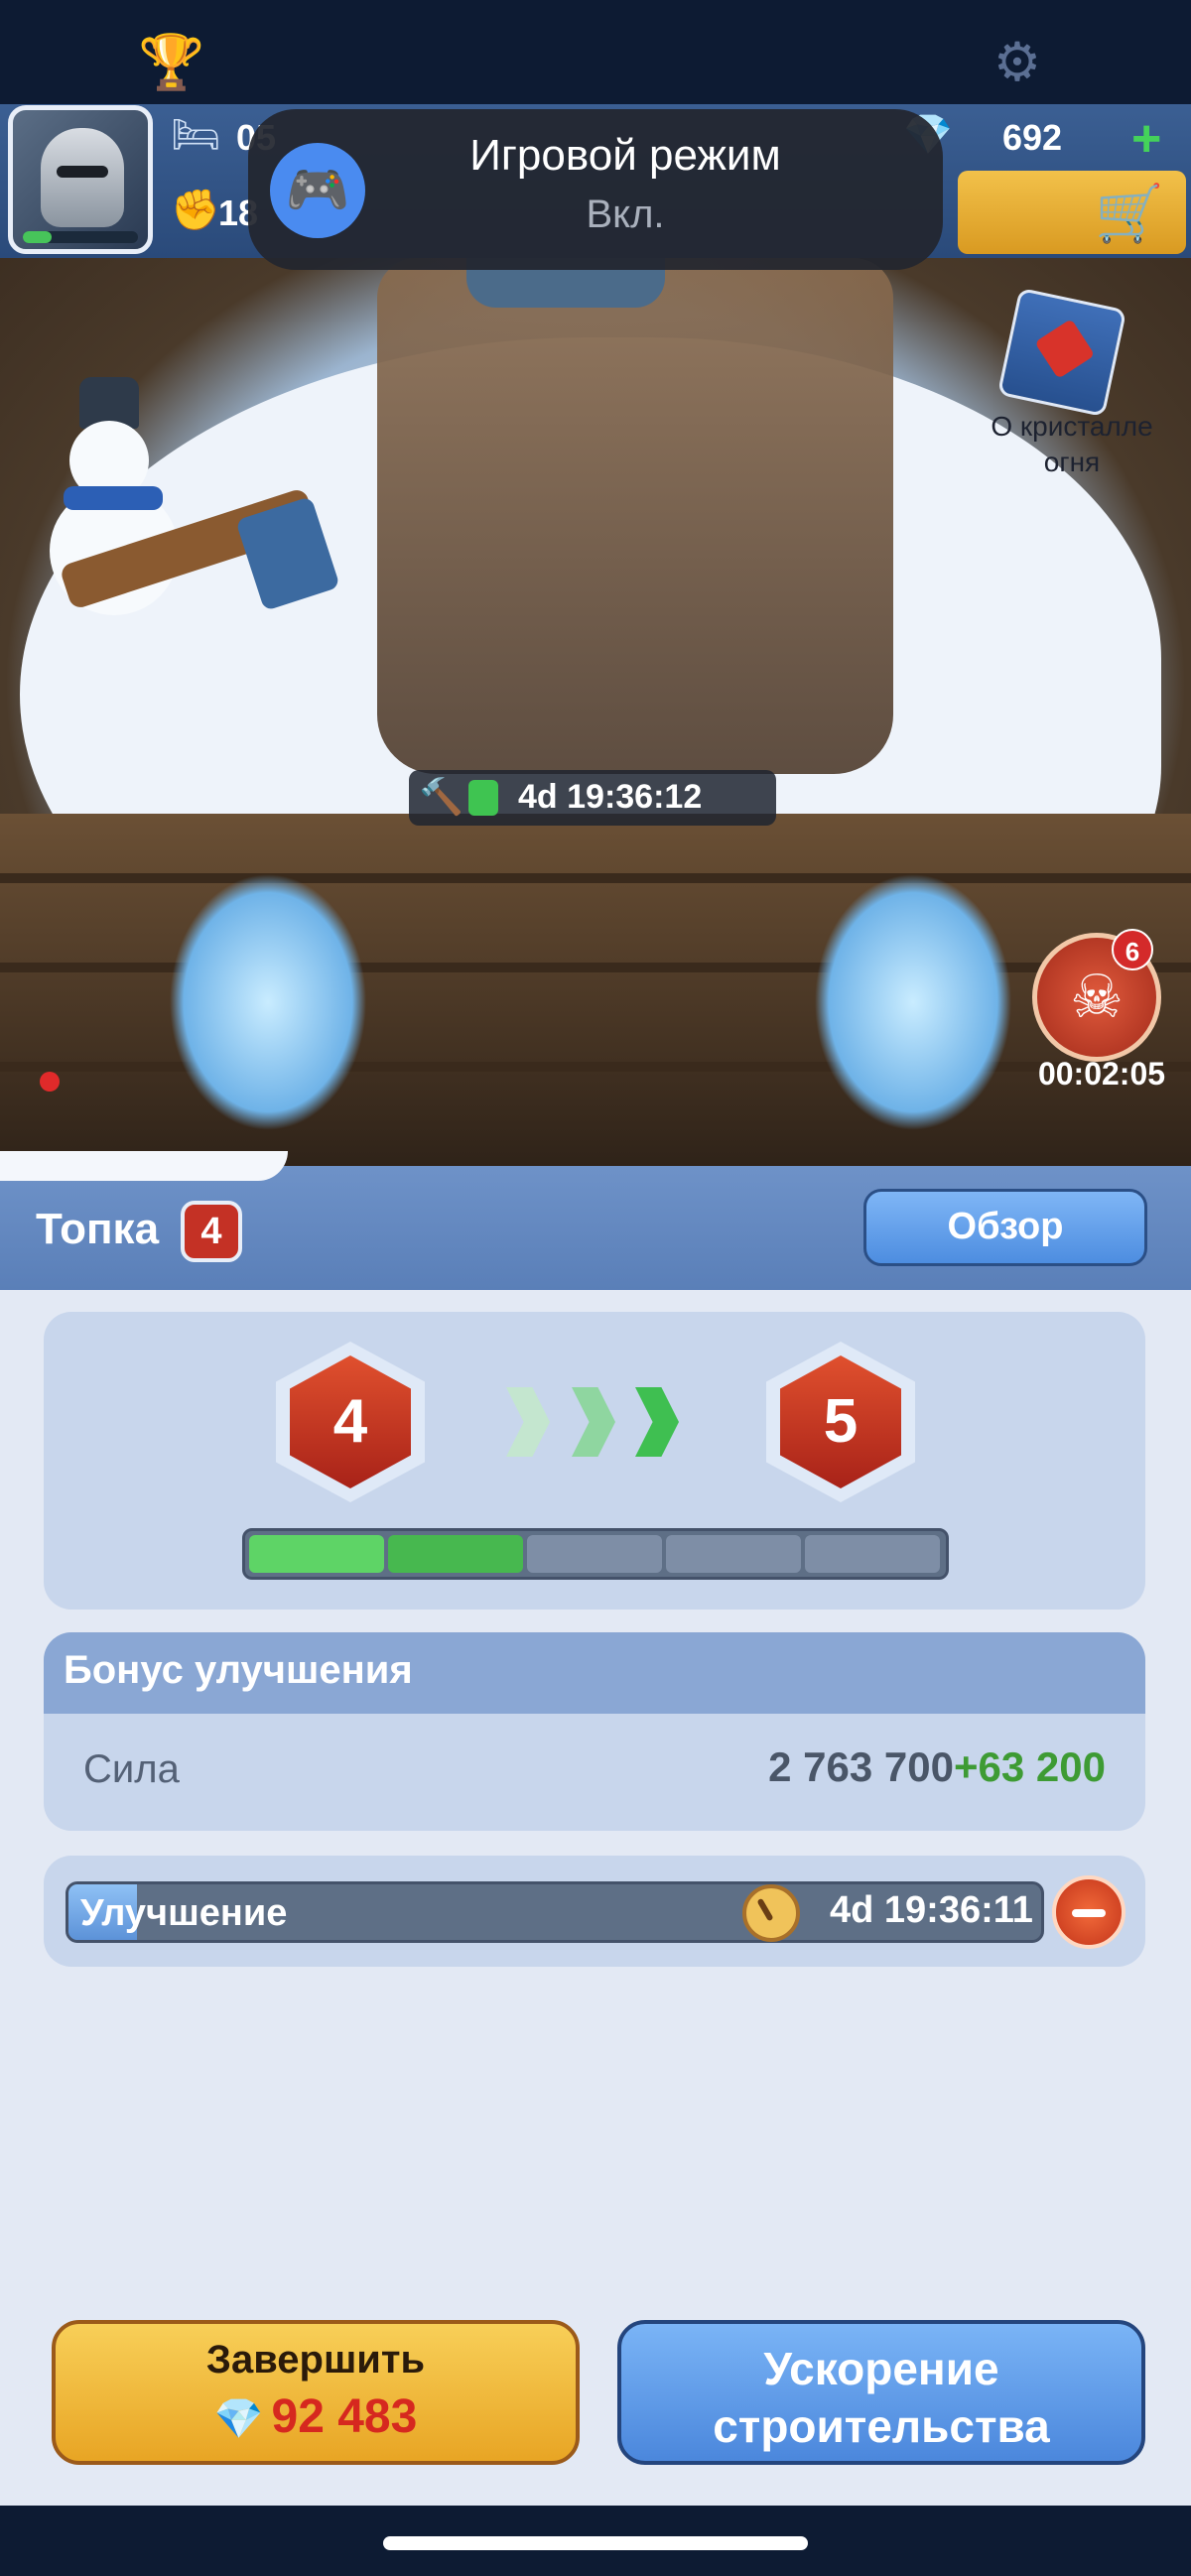 Image resolution: width=1191 pixels, height=2576 pixels. Describe the element at coordinates (931, 1910) in the screenshot. I see `upgrade-time-left: 4d 19:36:11` at that location.